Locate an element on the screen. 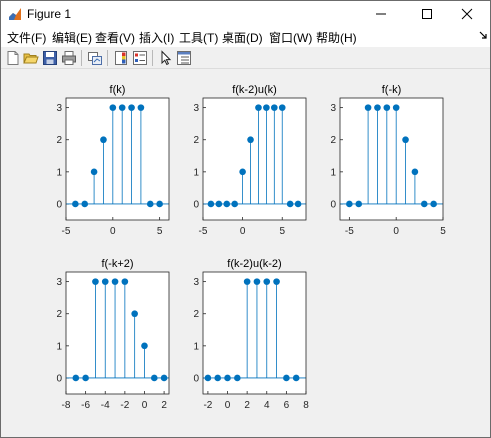 The height and width of the screenshot is (438, 491). insert-legend-icon is located at coordinates (140, 58).